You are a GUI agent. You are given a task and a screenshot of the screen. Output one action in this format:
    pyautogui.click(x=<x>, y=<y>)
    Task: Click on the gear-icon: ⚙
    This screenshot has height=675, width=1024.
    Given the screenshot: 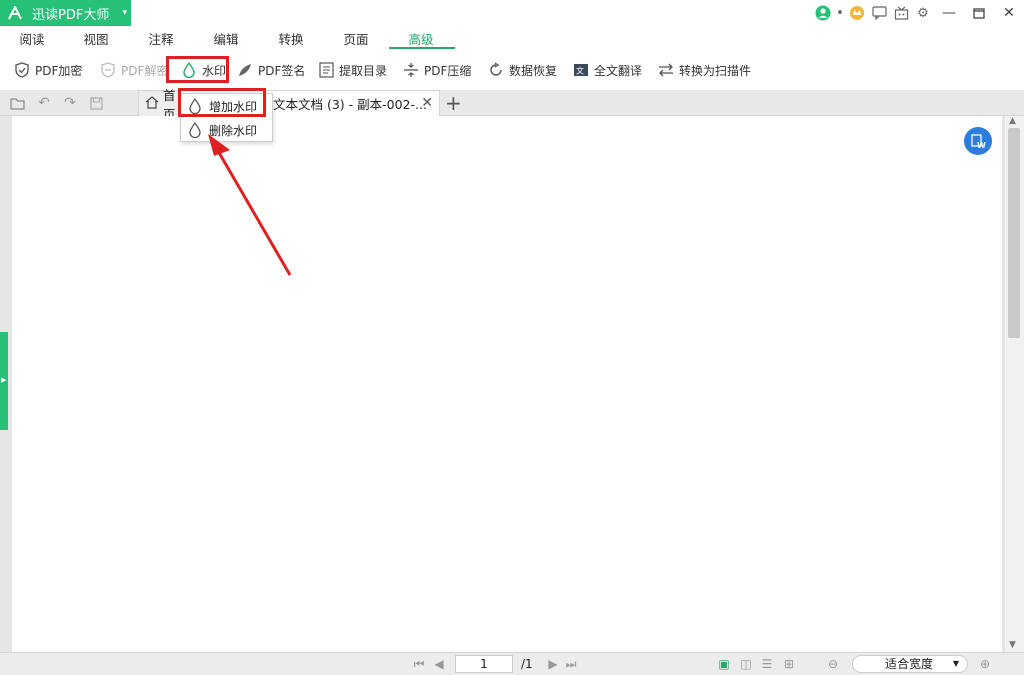 What is the action you would take?
    pyautogui.click(x=923, y=13)
    